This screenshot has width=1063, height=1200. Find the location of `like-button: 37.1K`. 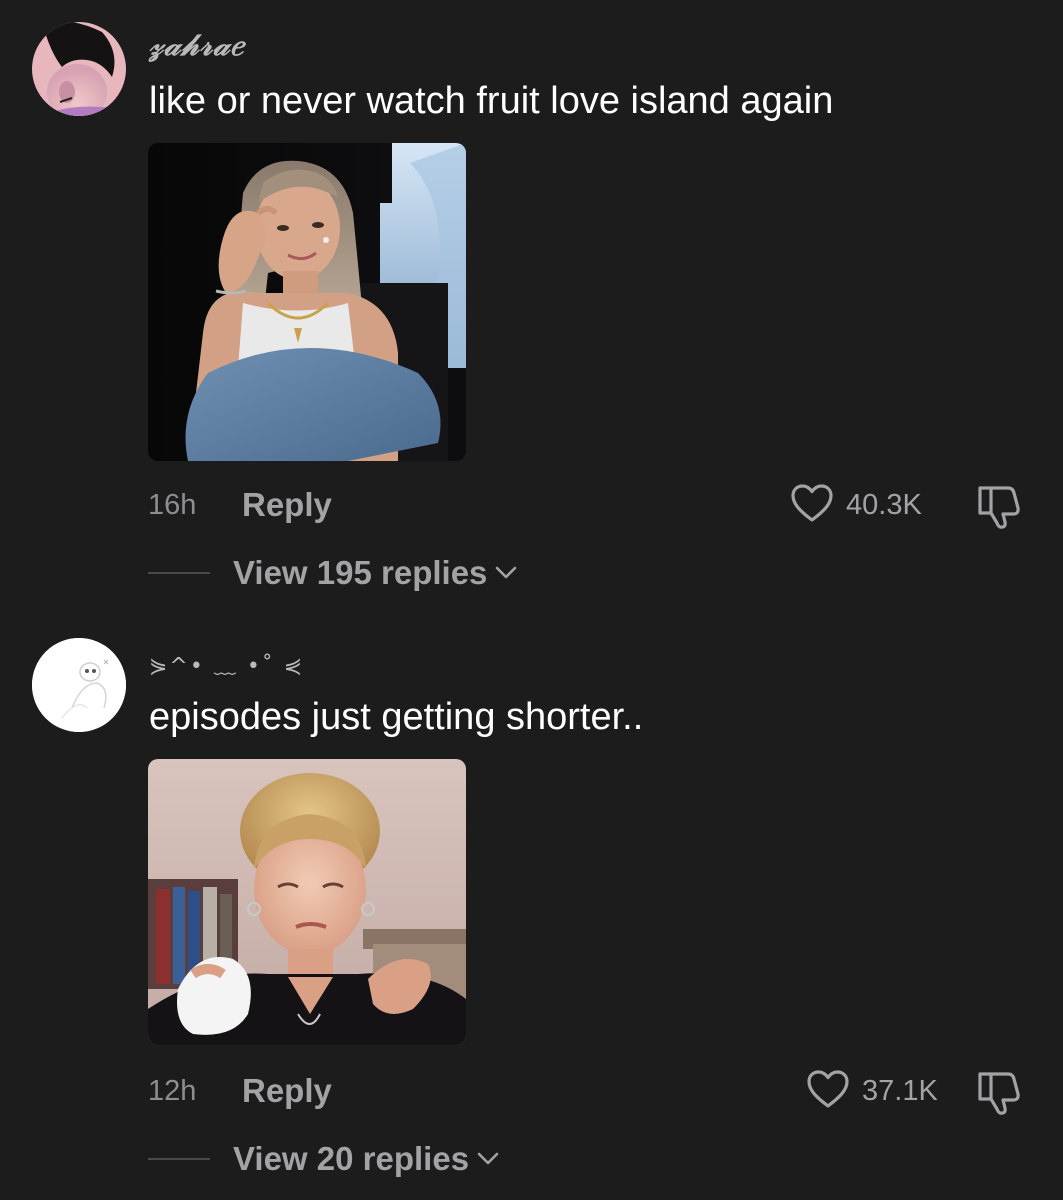

like-button: 37.1K is located at coordinates (872, 1091).